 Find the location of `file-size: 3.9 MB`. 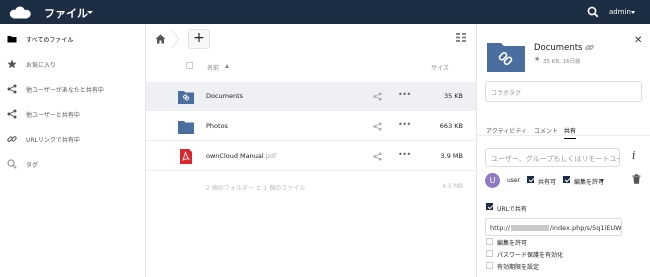

file-size: 3.9 MB is located at coordinates (451, 156).